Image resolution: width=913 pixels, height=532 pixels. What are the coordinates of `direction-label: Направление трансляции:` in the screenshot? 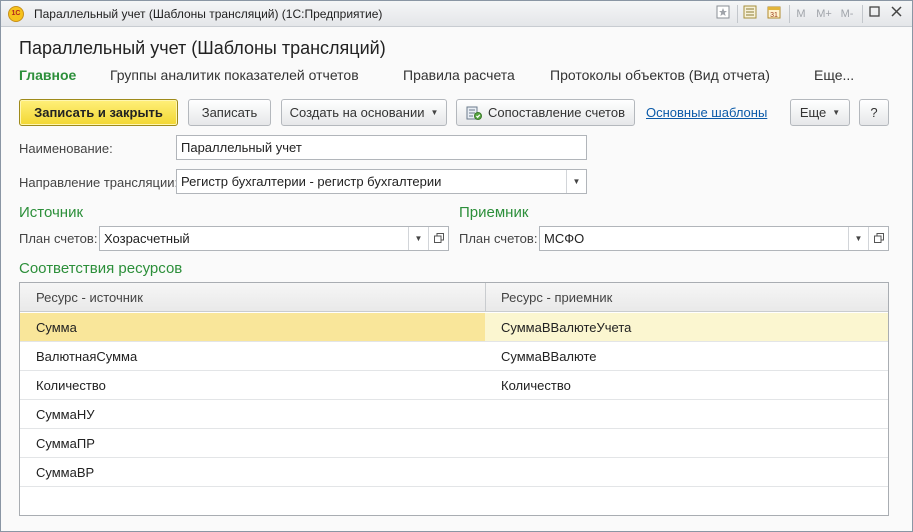 It's located at (99, 182).